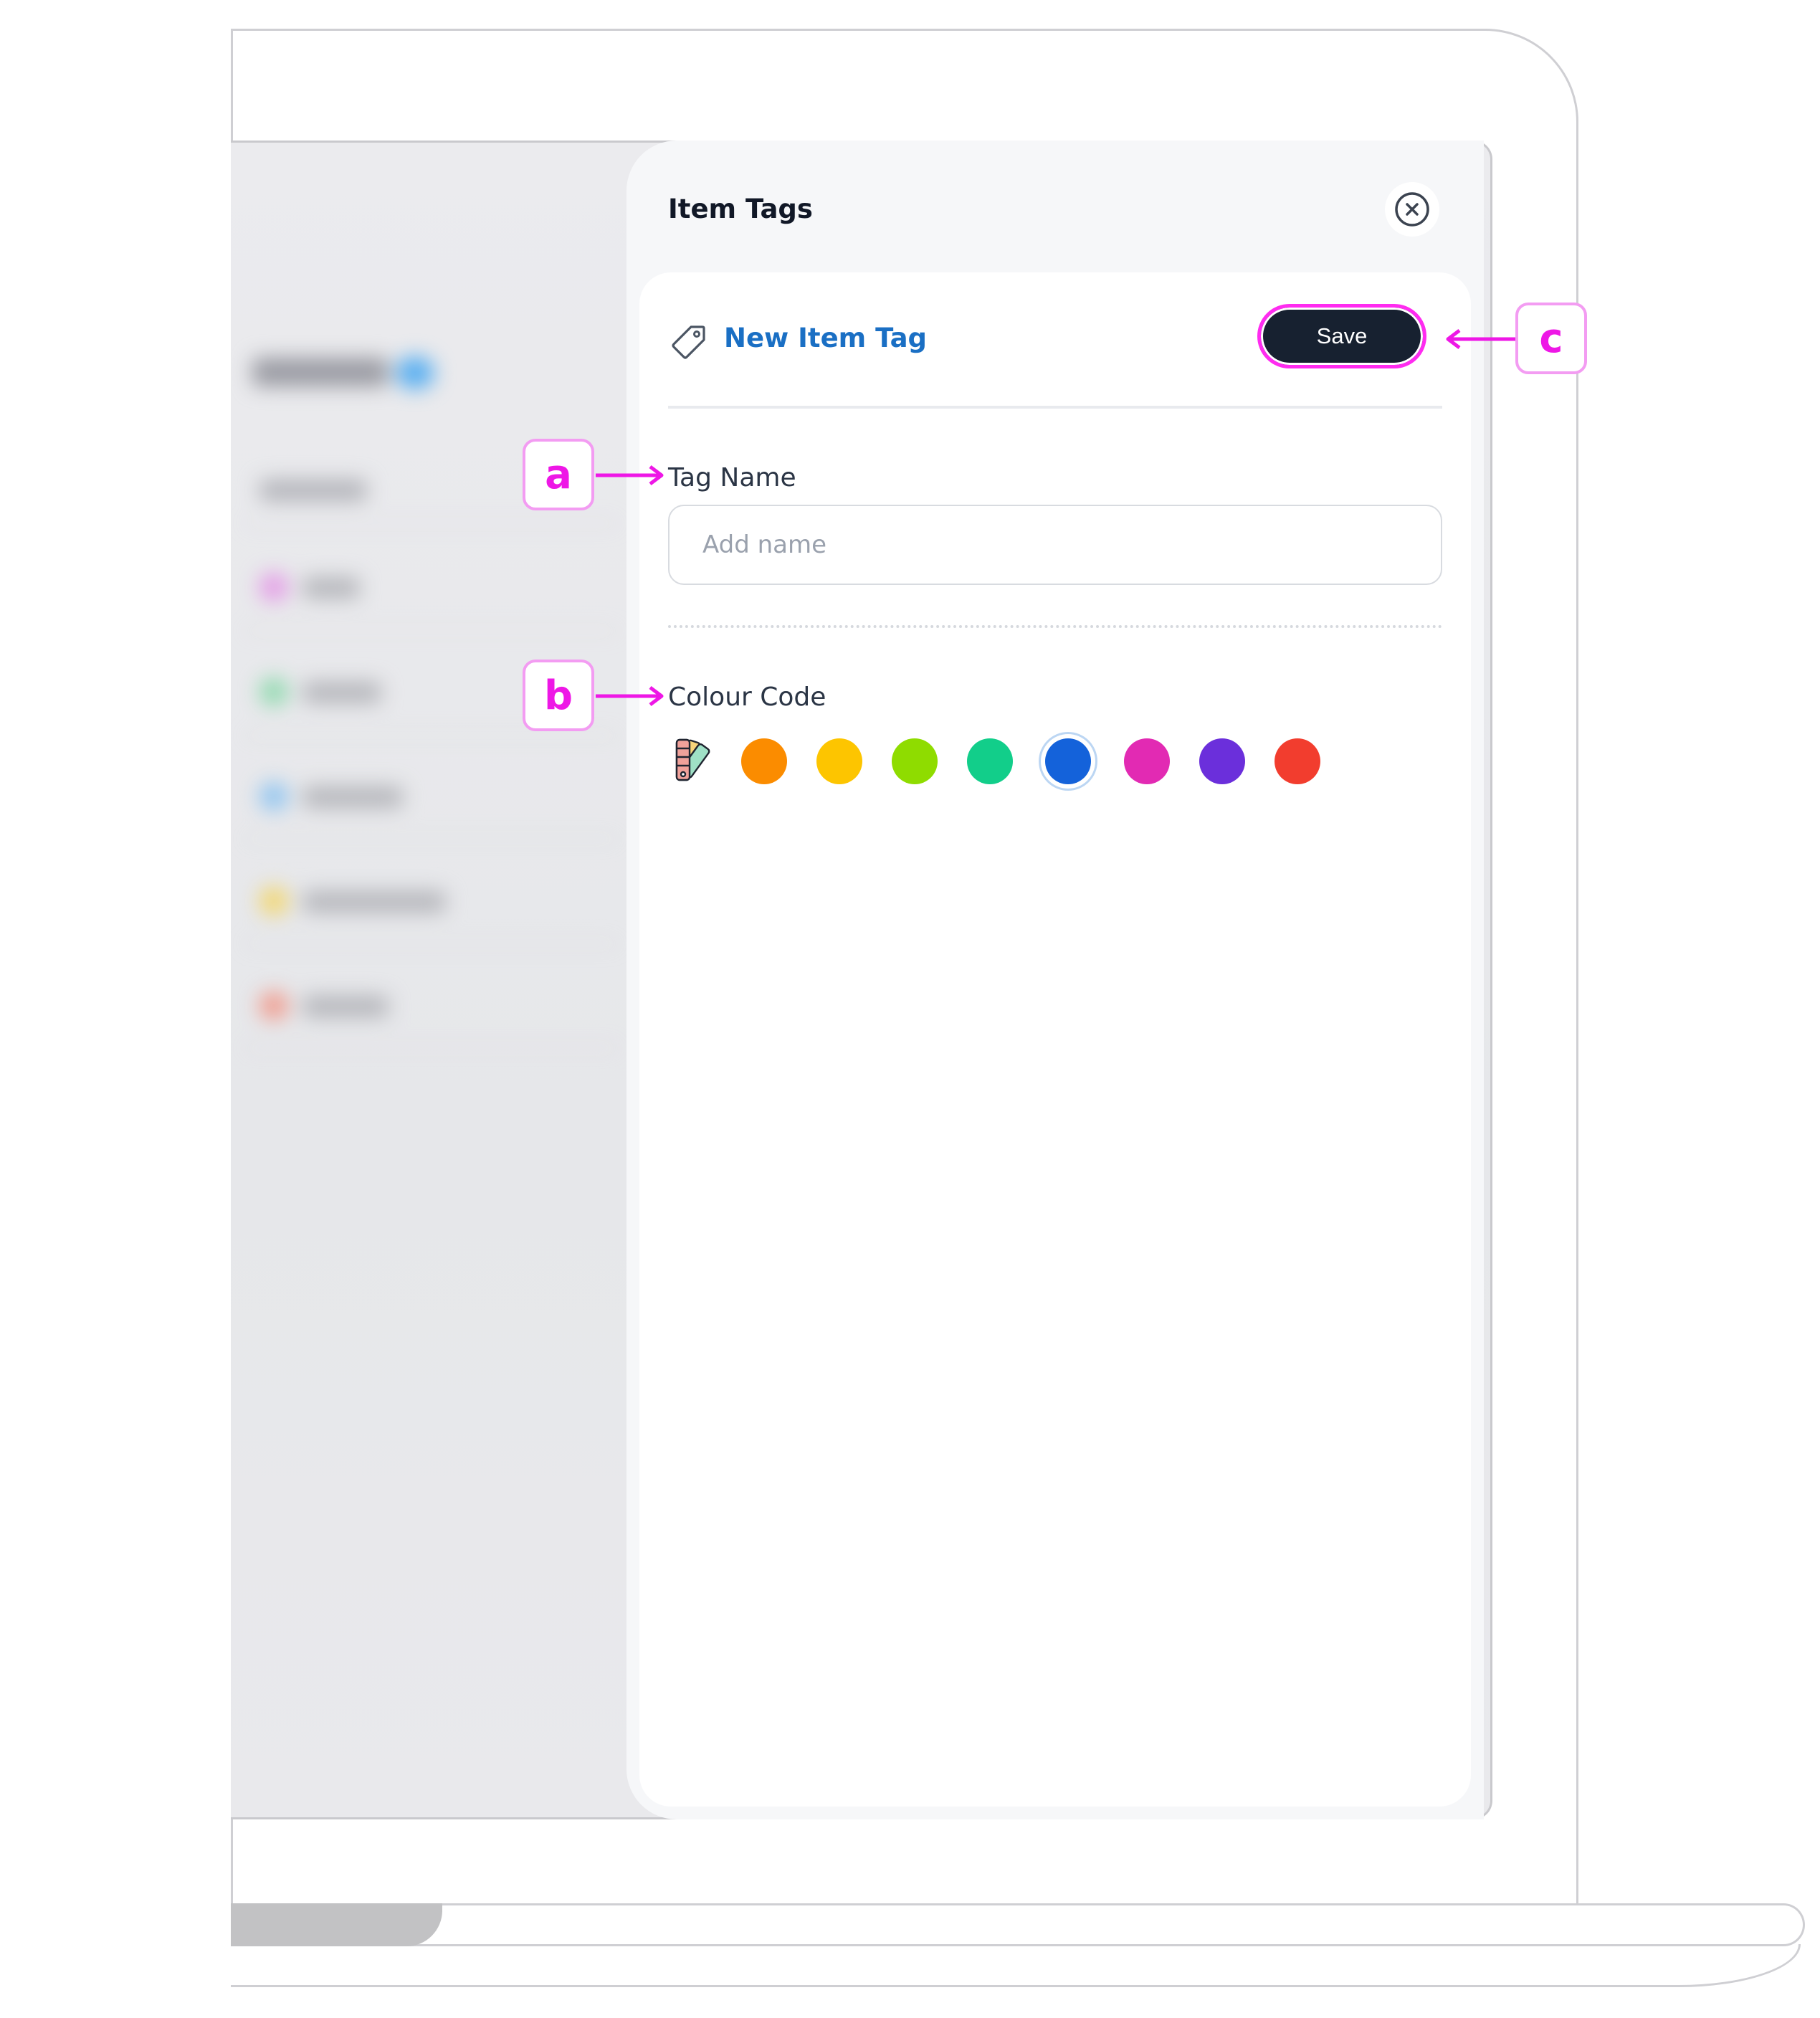 This screenshot has height=2018, width=1820. I want to click on swatch-magenta, so click(1147, 761).